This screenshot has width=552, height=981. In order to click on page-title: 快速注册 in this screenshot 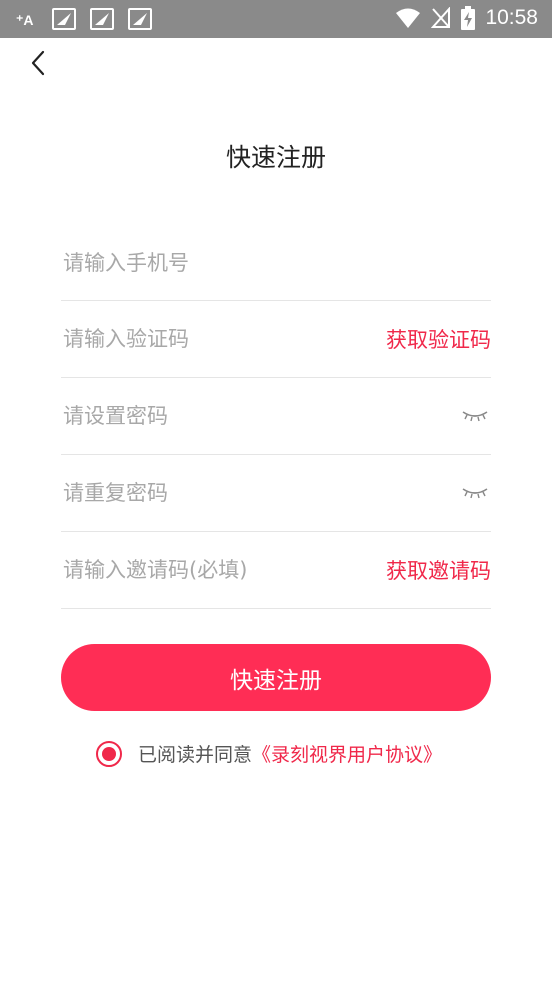, I will do `click(275, 157)`.